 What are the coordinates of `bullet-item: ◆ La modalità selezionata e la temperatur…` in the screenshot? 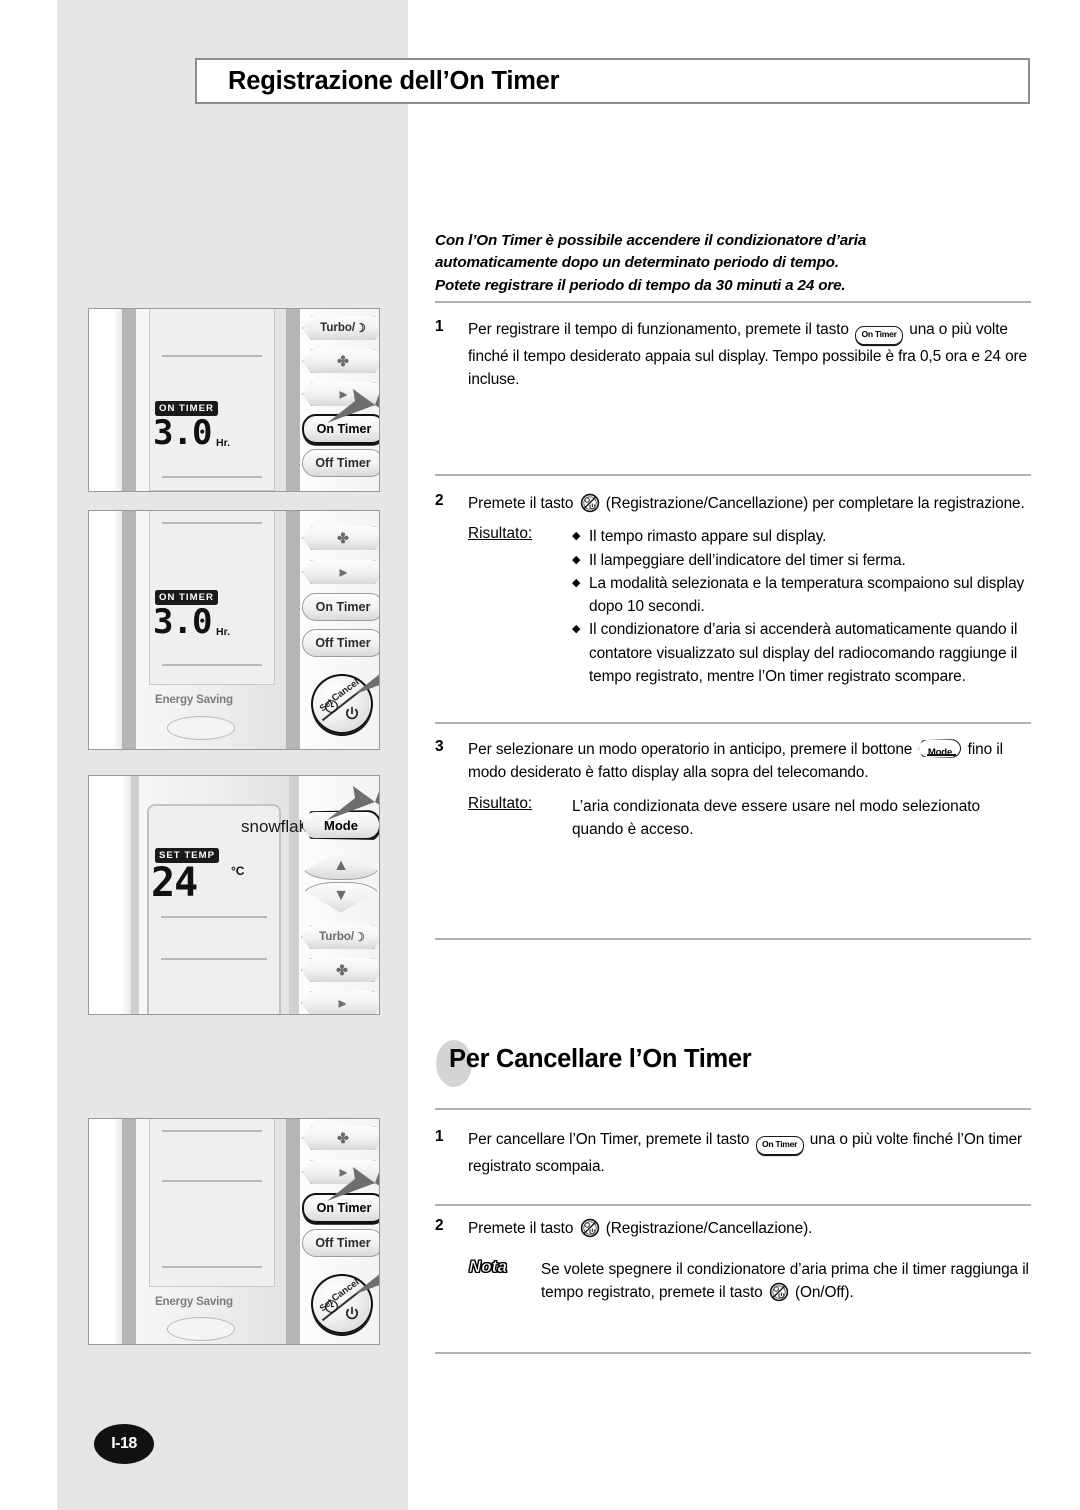 It's located at (803, 595).